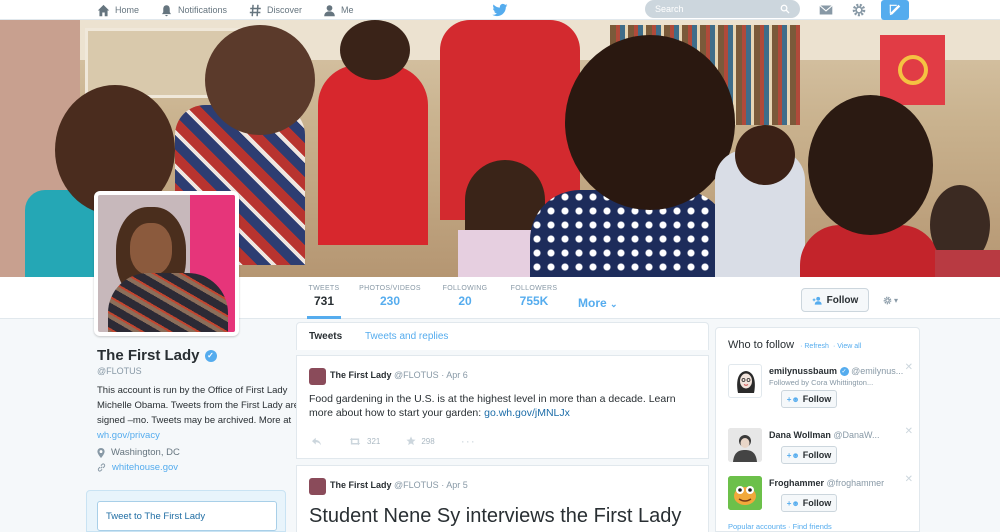 The width and height of the screenshot is (1000, 532). I want to click on tab-tweets: Tweets, so click(325, 336).